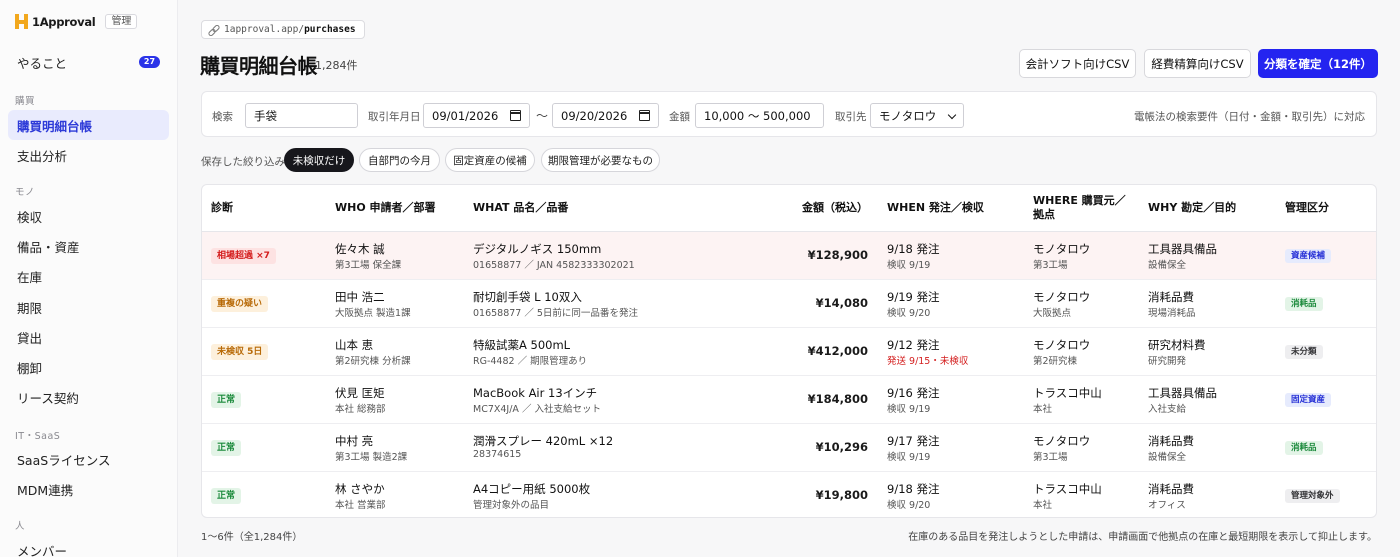  What do you see at coordinates (301, 115) in the screenshot?
I see `search-input: 手袋` at bounding box center [301, 115].